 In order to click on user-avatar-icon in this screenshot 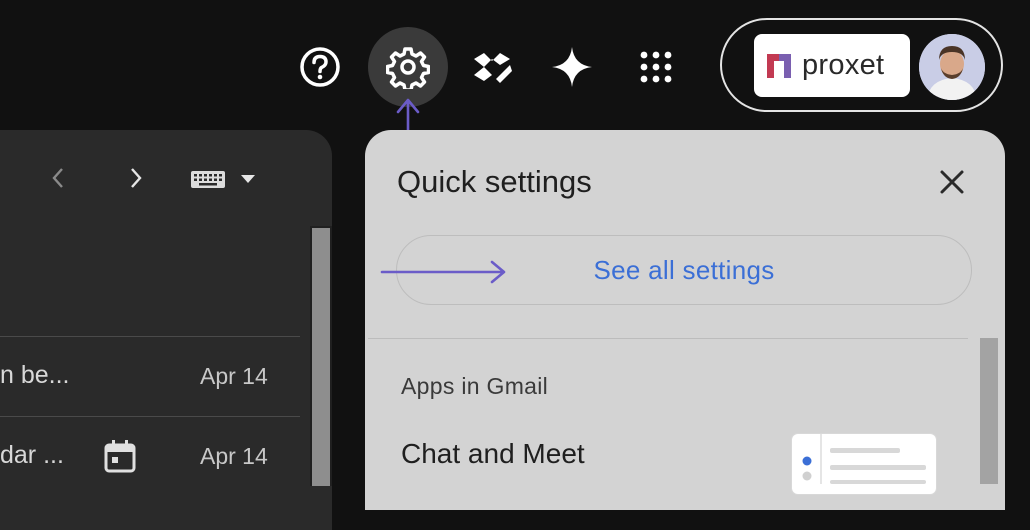, I will do `click(952, 67)`.